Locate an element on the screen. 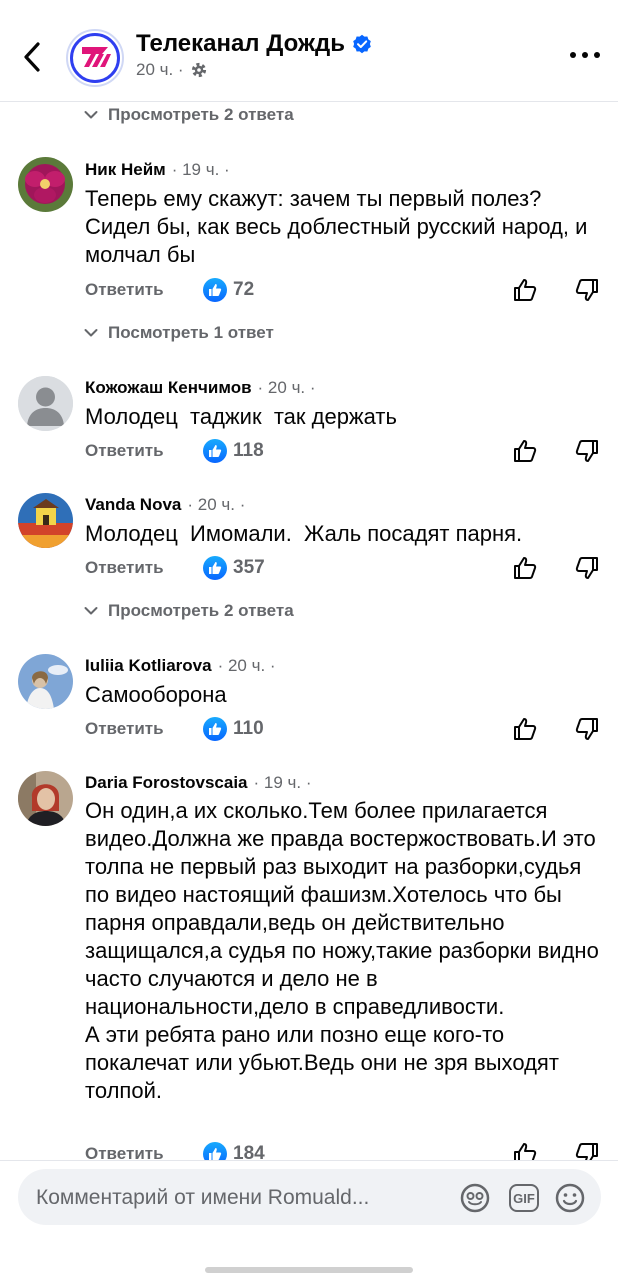 The height and width of the screenshot is (1280, 618). gif-label: GIF is located at coordinates (524, 1198).